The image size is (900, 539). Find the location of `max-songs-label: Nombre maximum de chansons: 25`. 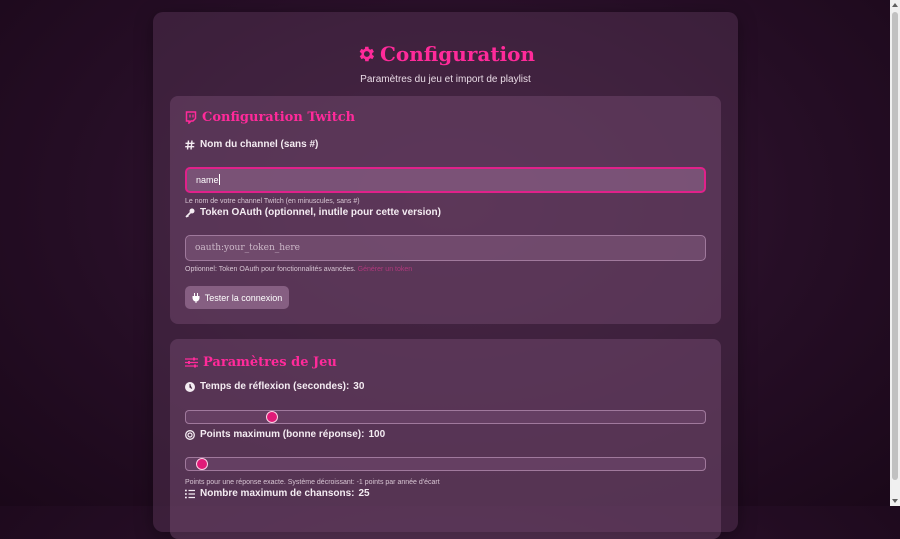

max-songs-label: Nombre maximum de chansons: 25 is located at coordinates (277, 493).